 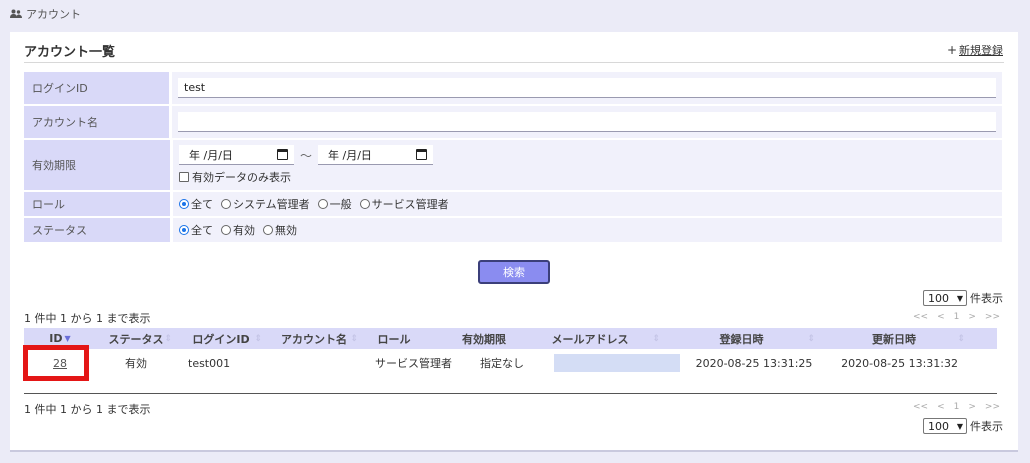 I want to click on role-radio-general: 一般, so click(x=334, y=204).